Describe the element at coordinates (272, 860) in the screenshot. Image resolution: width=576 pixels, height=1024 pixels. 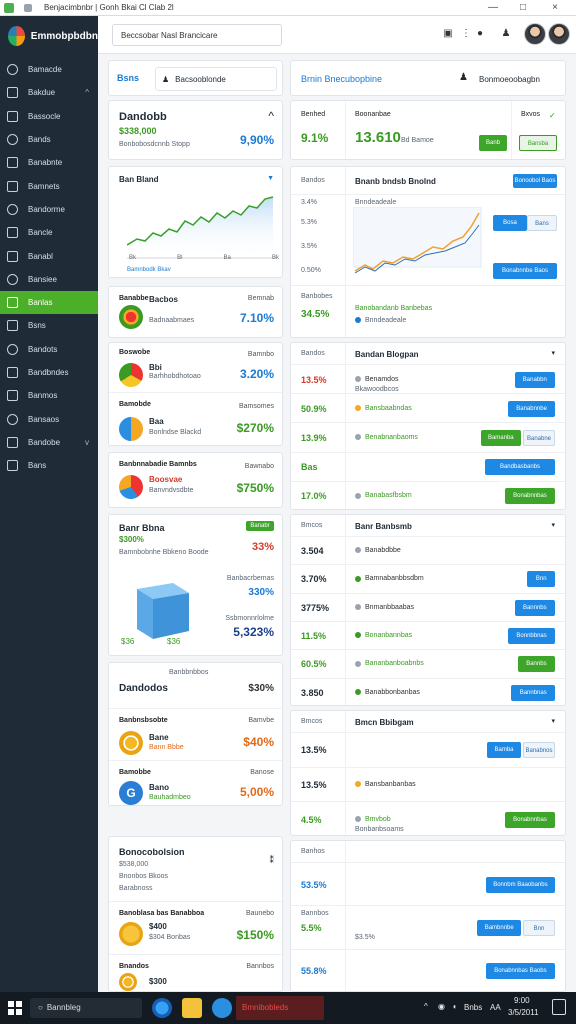
I see `more-icon: ⁑` at that location.